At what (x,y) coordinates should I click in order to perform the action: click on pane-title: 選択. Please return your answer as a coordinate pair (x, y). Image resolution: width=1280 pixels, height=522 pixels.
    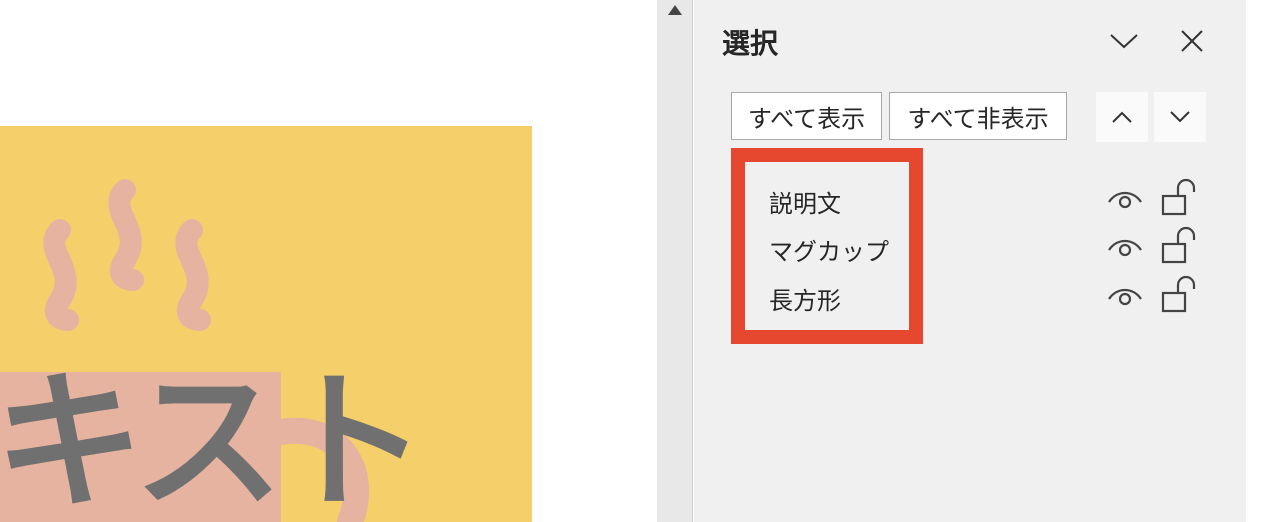
    Looking at the image, I should click on (750, 43).